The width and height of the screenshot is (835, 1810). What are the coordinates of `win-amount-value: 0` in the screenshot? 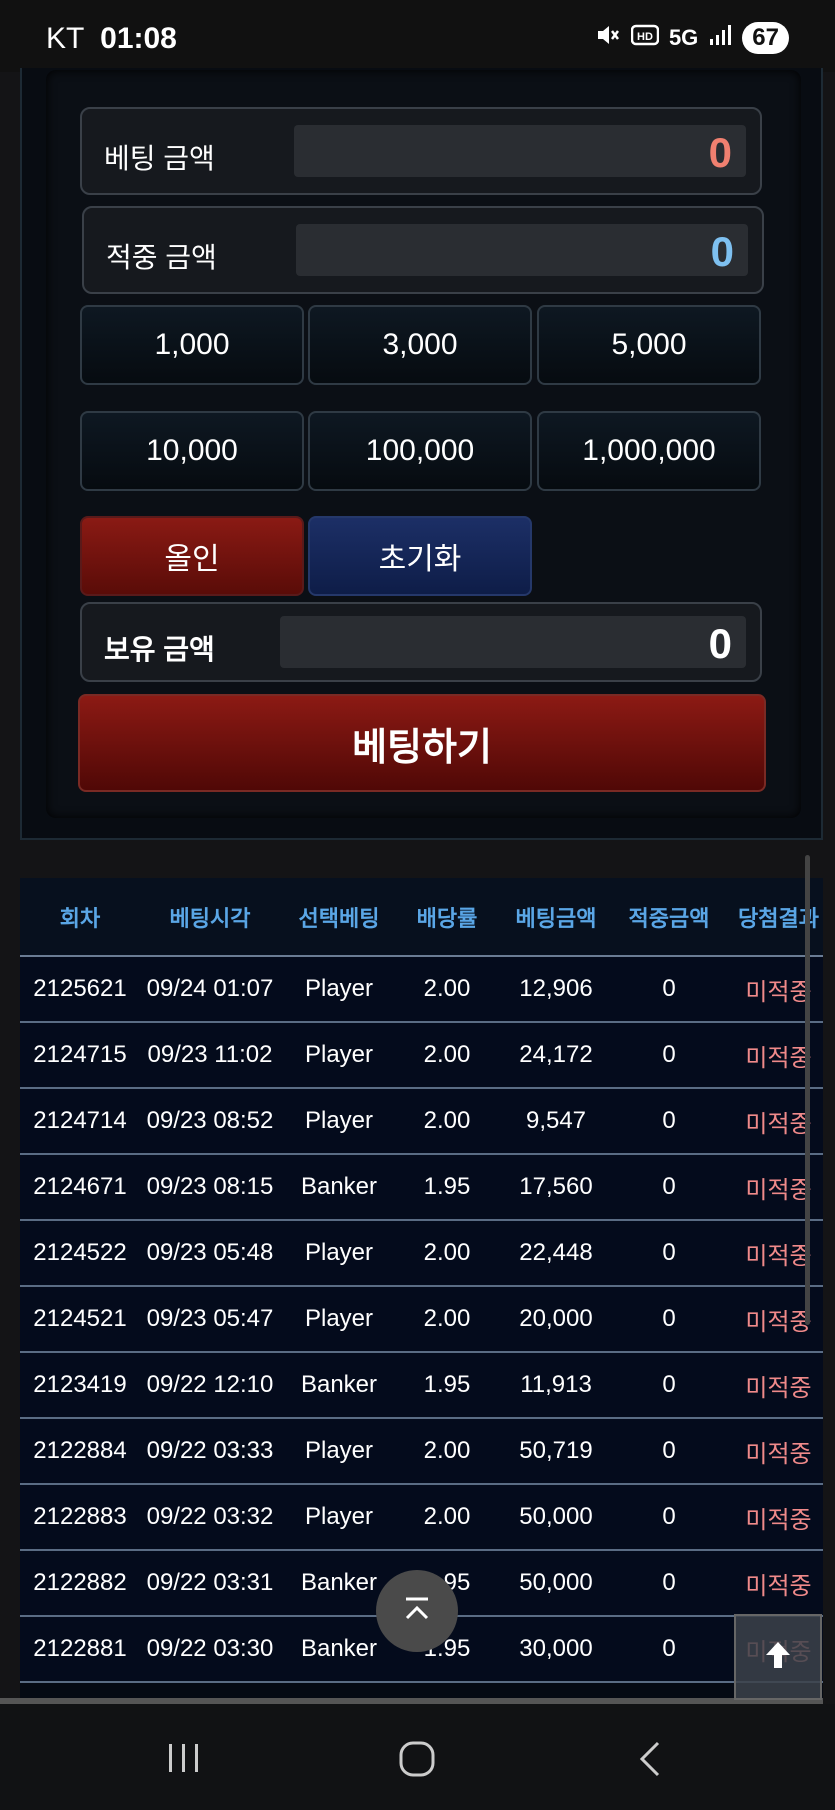 It's located at (722, 251).